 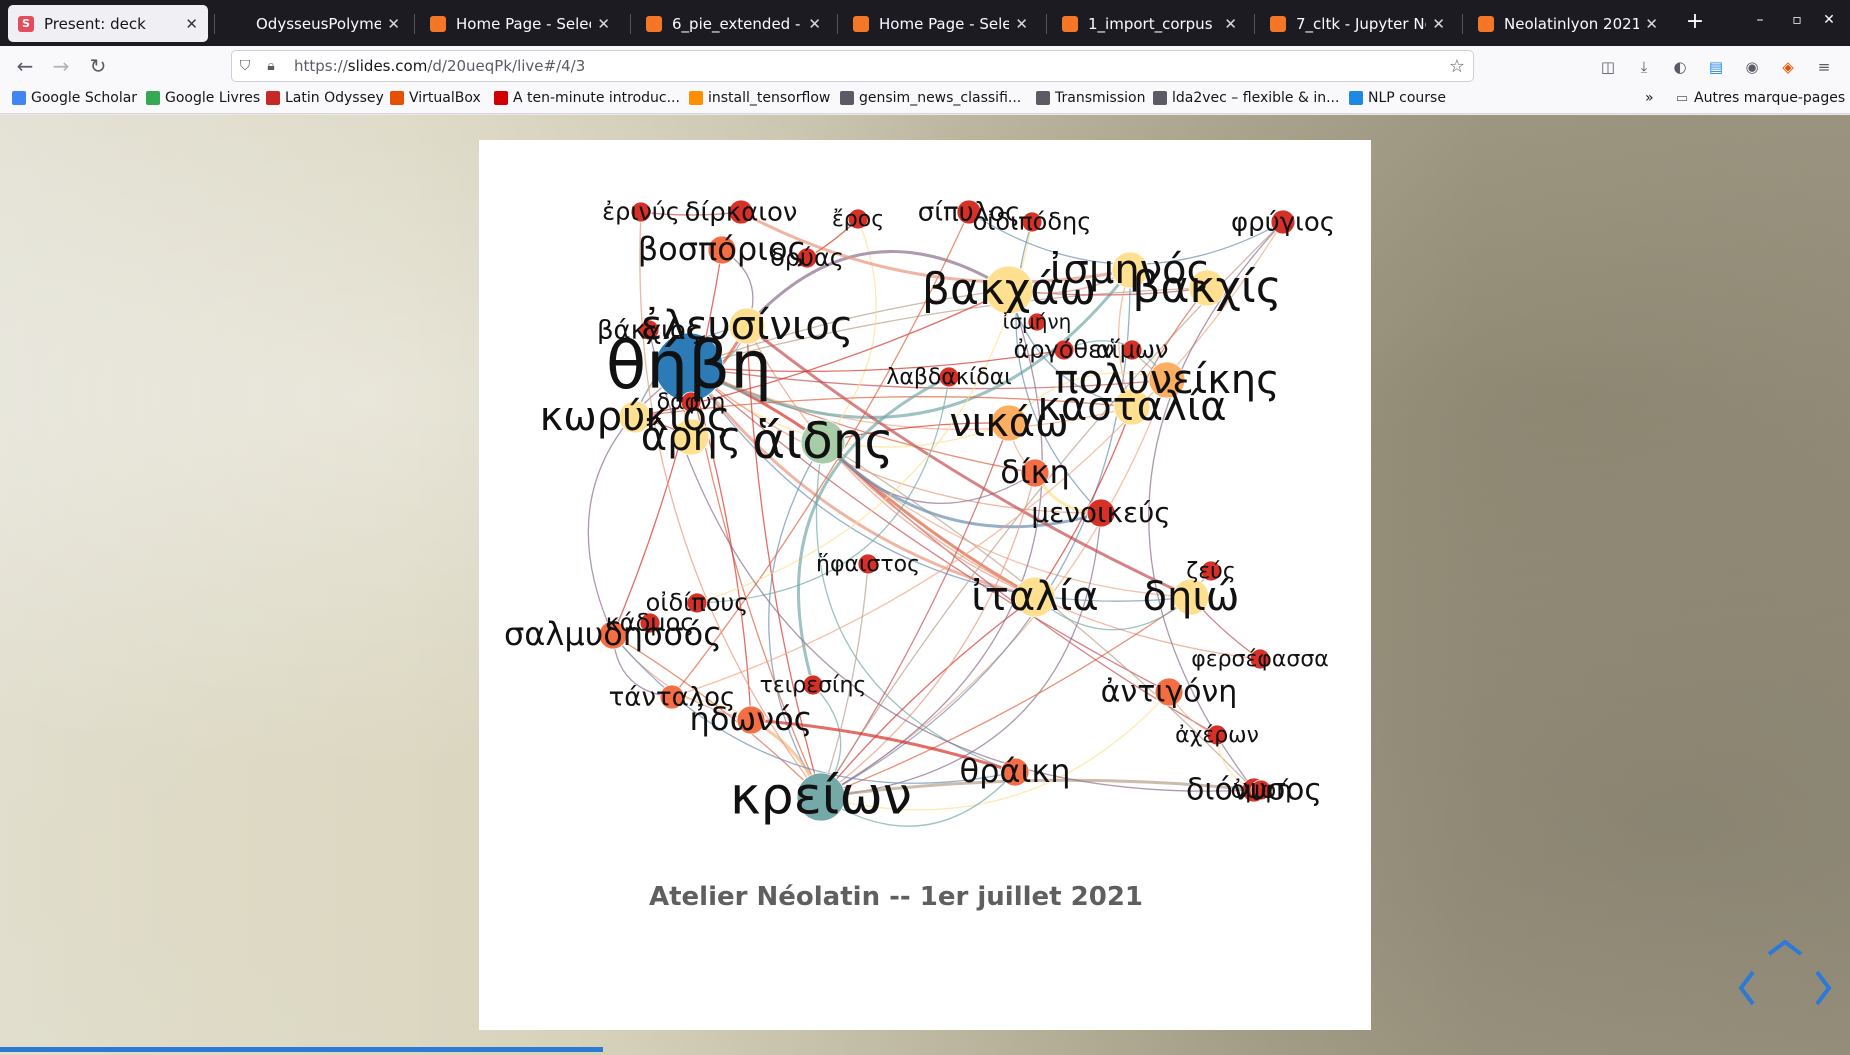 I want to click on bookmark-item: install_tensorflow, so click(x=759, y=98).